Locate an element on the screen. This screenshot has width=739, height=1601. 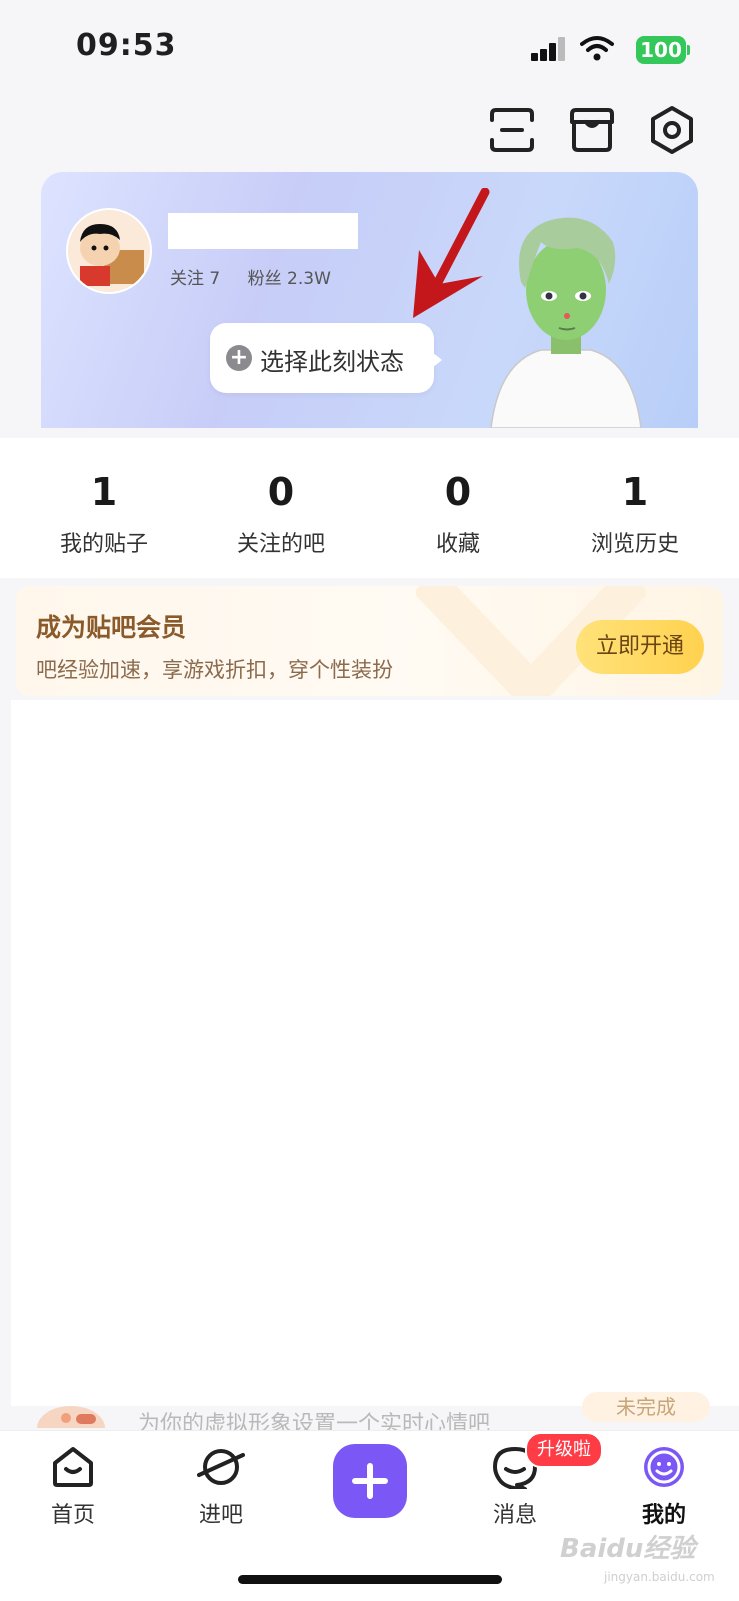
vip-title: 成为贴吧会员 is located at coordinates (111, 627).